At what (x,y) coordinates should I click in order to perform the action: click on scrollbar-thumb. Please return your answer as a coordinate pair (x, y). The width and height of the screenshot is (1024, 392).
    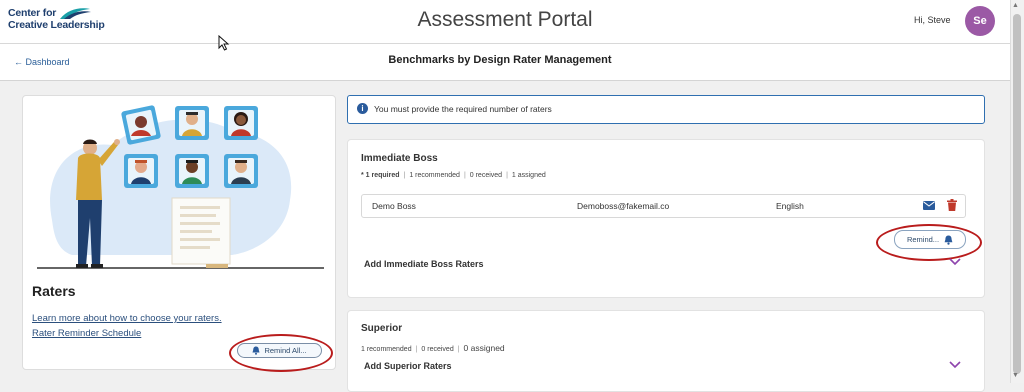
    Looking at the image, I should click on (1017, 194).